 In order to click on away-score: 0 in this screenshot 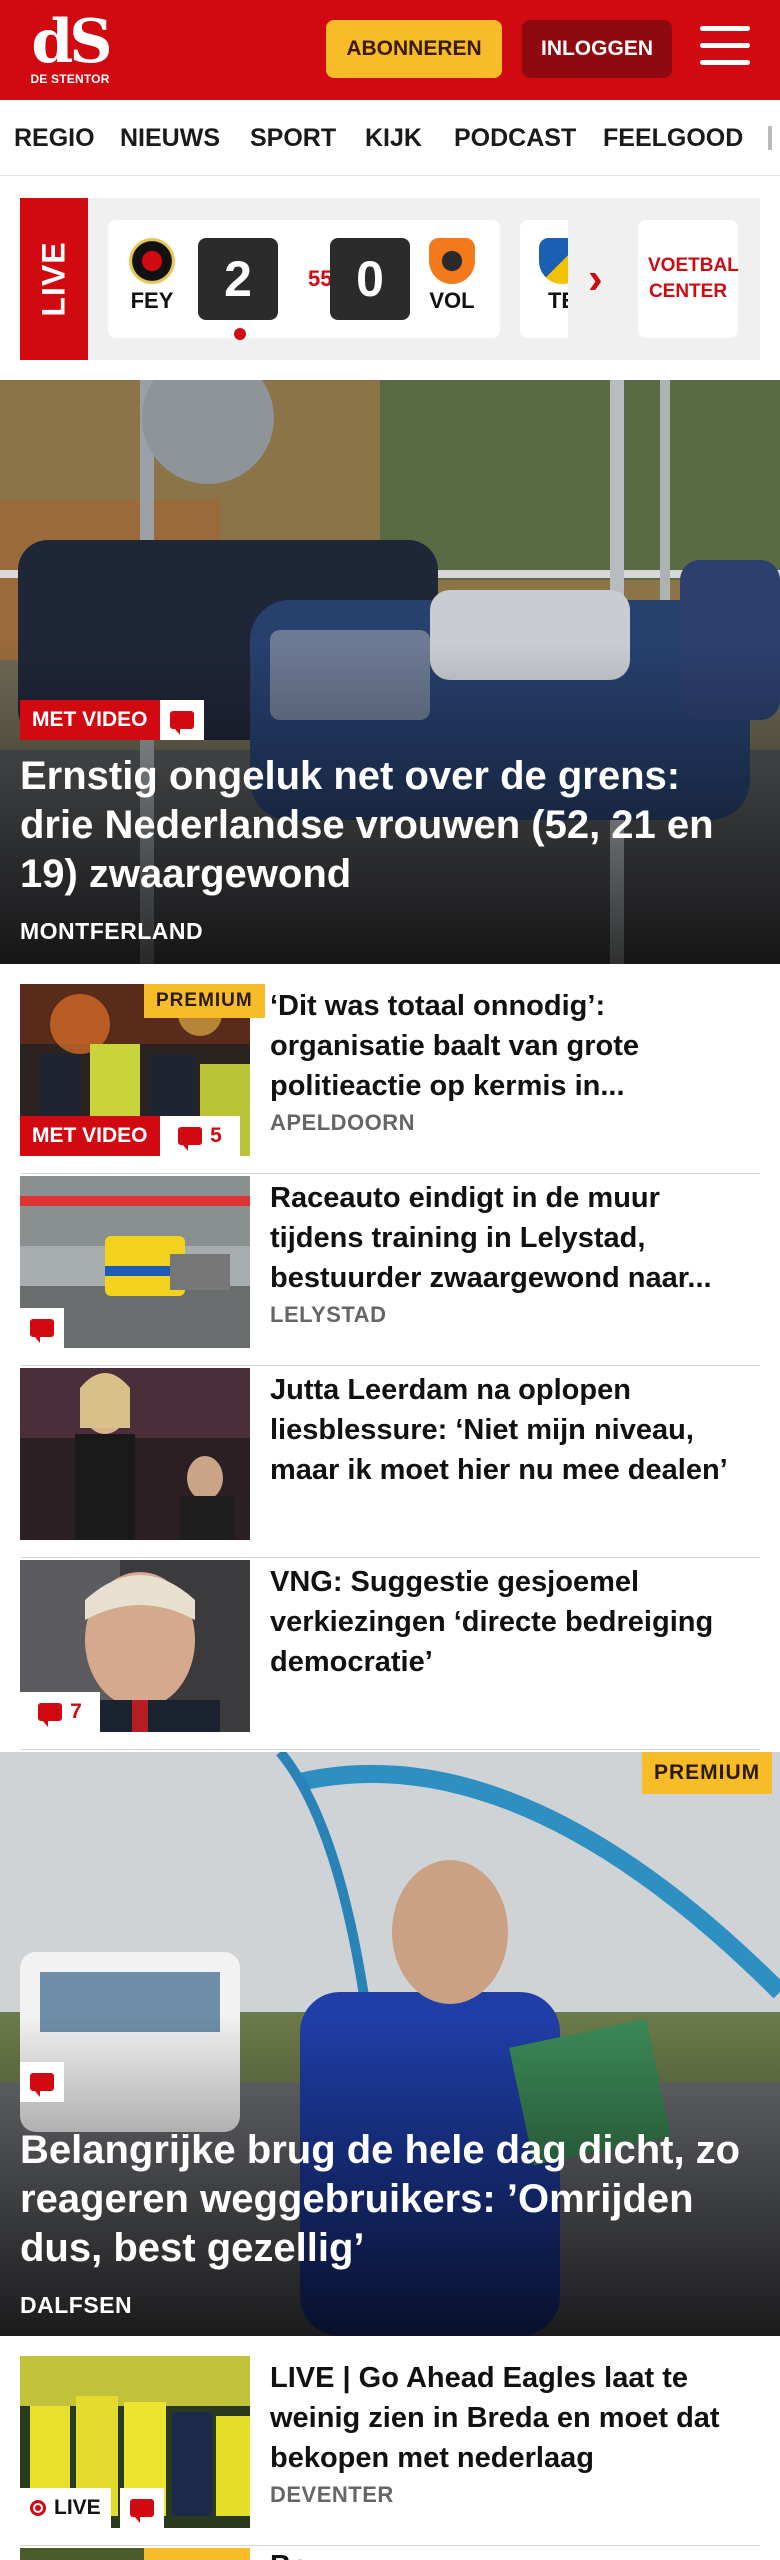, I will do `click(370, 279)`.